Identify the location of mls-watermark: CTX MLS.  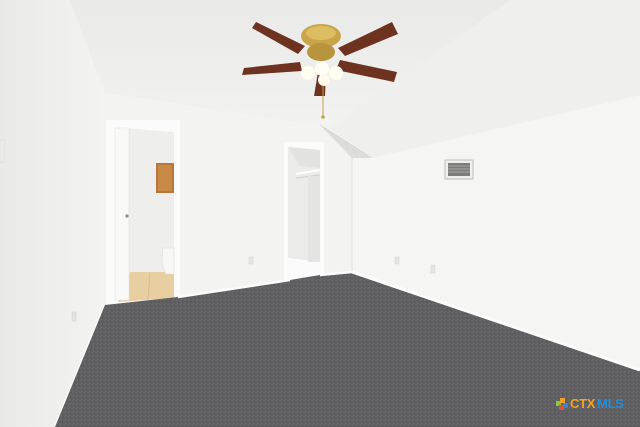
(590, 403).